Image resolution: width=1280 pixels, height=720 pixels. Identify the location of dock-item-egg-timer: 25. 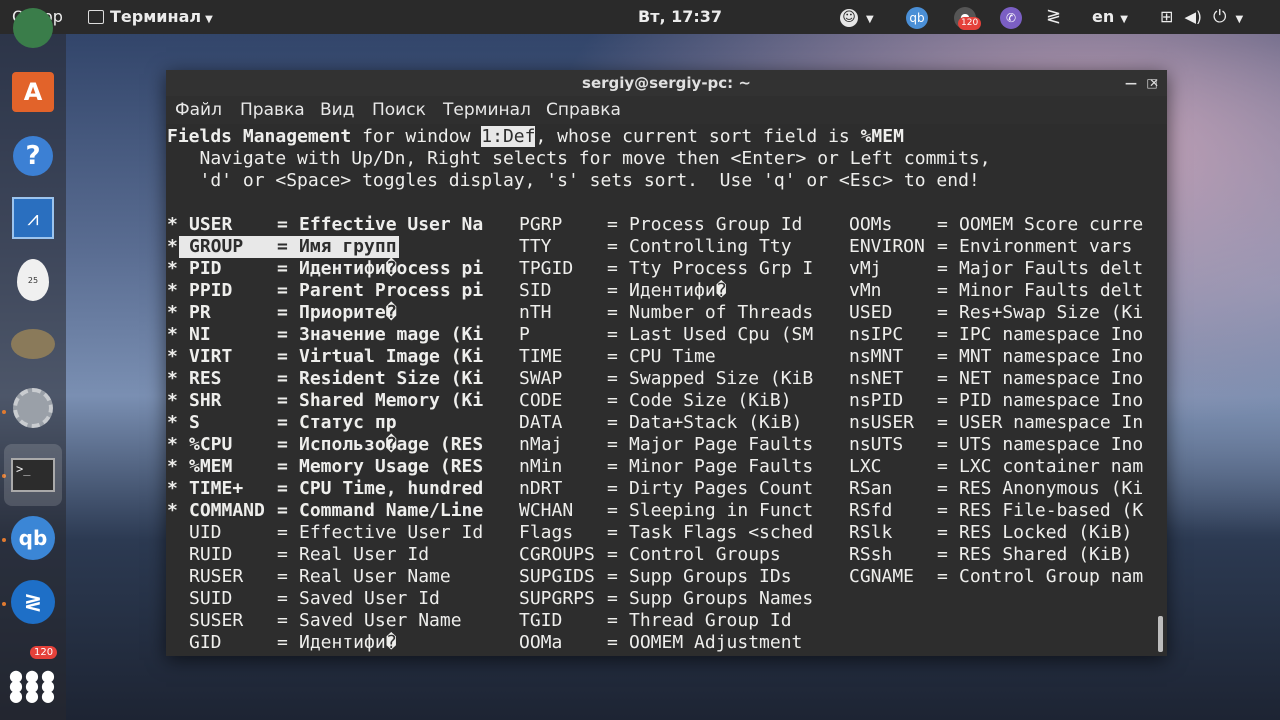
(33, 280).